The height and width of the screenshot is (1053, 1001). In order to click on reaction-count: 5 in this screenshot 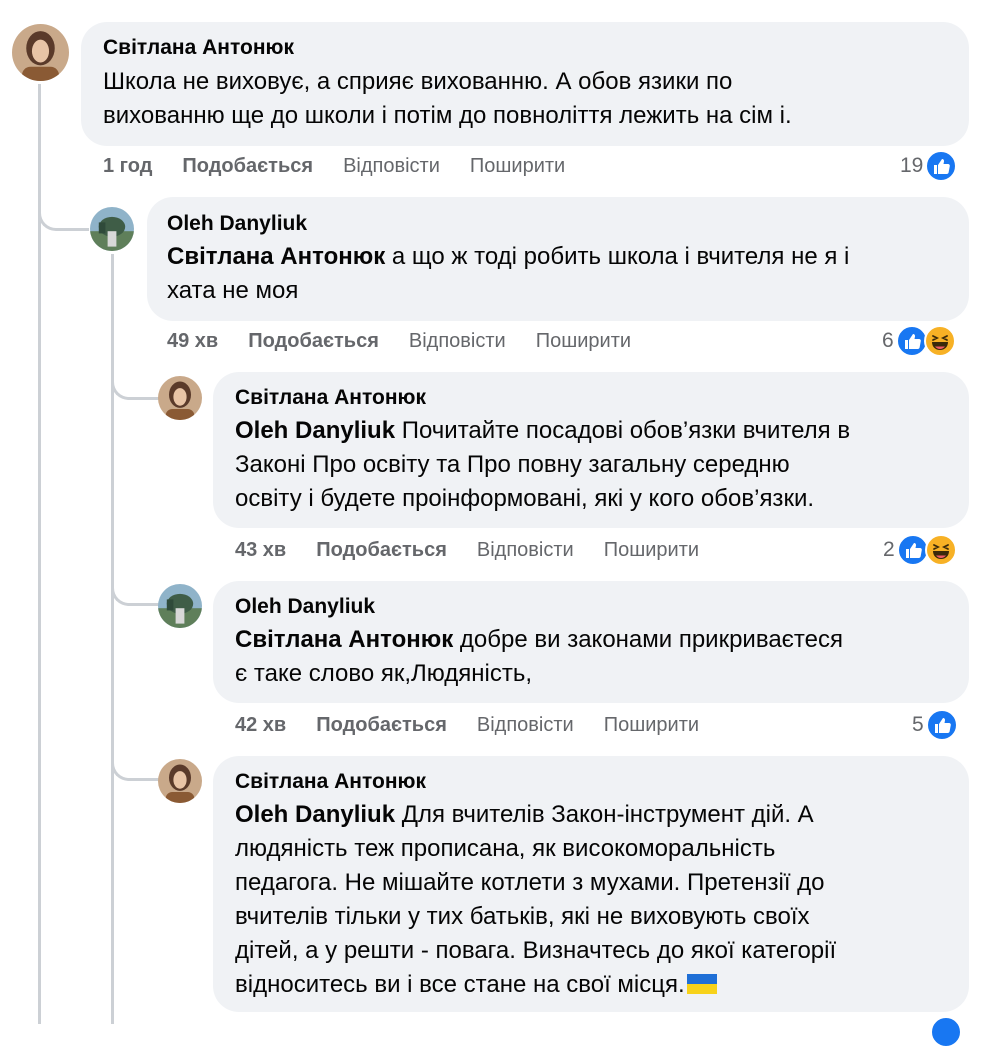, I will do `click(918, 724)`.